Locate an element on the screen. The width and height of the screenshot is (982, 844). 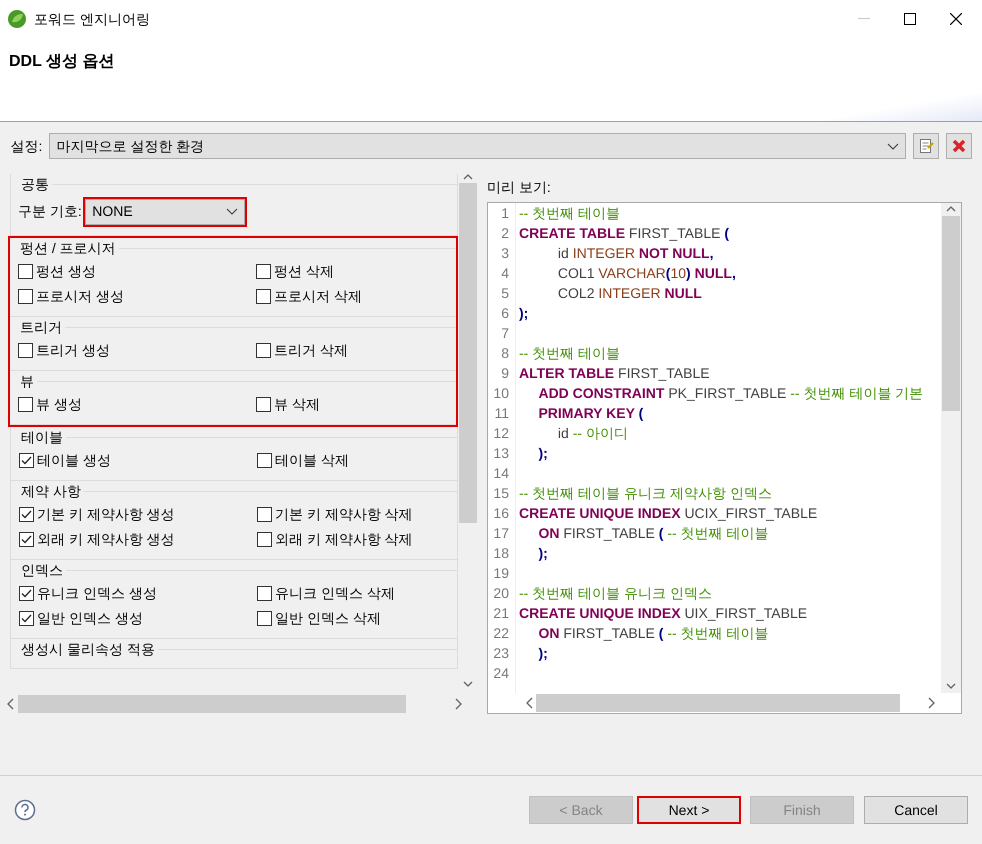
line-number: 20 is located at coordinates (500, 593).